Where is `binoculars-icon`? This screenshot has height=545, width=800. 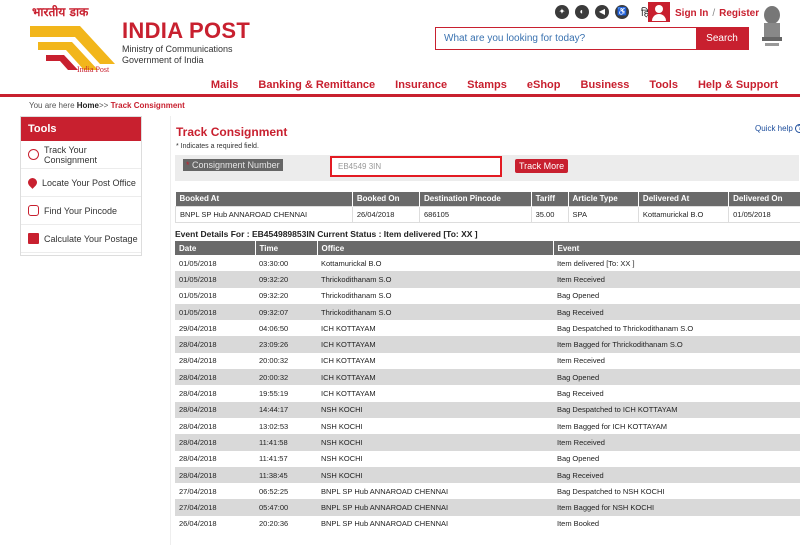
binoculars-icon is located at coordinates (33, 210).